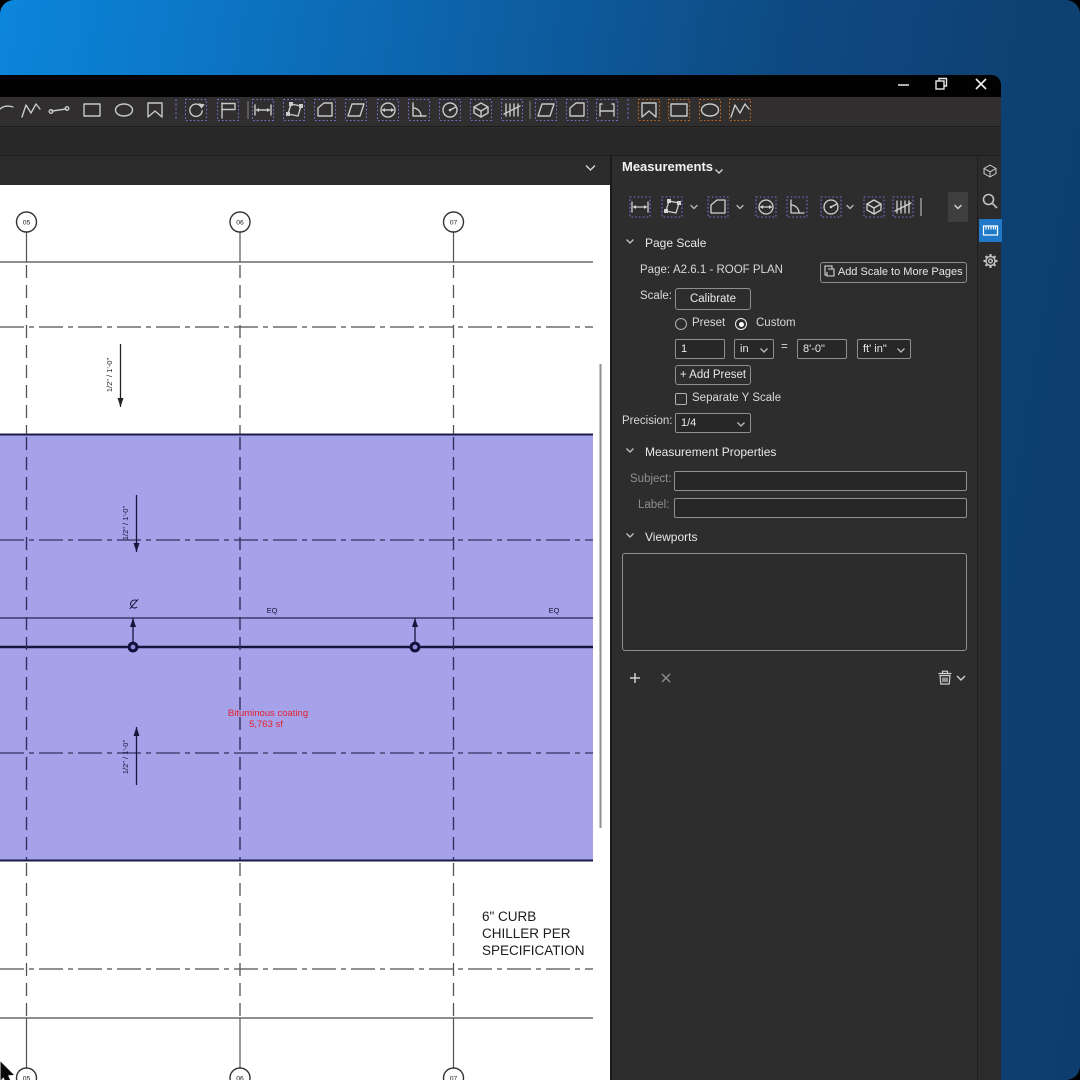  What do you see at coordinates (266, 724) in the screenshot?
I see `svg-text: 5,763 sf` at bounding box center [266, 724].